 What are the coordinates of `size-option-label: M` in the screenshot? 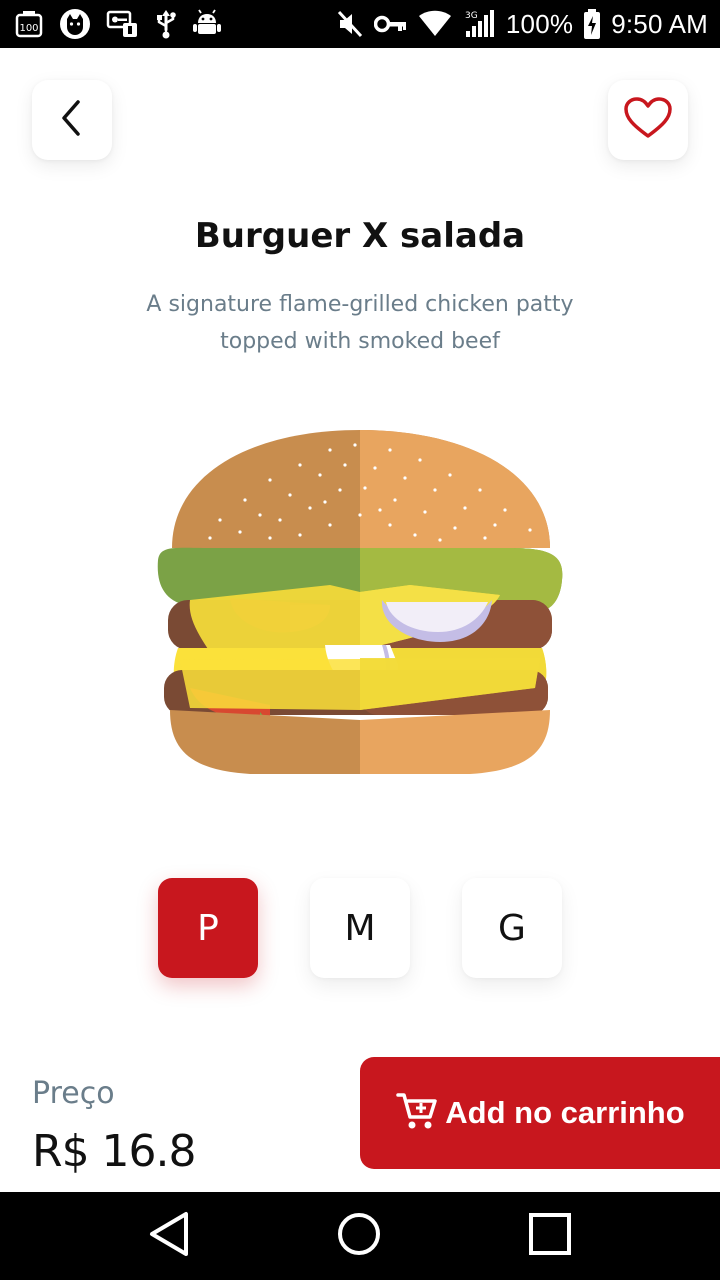 It's located at (360, 928).